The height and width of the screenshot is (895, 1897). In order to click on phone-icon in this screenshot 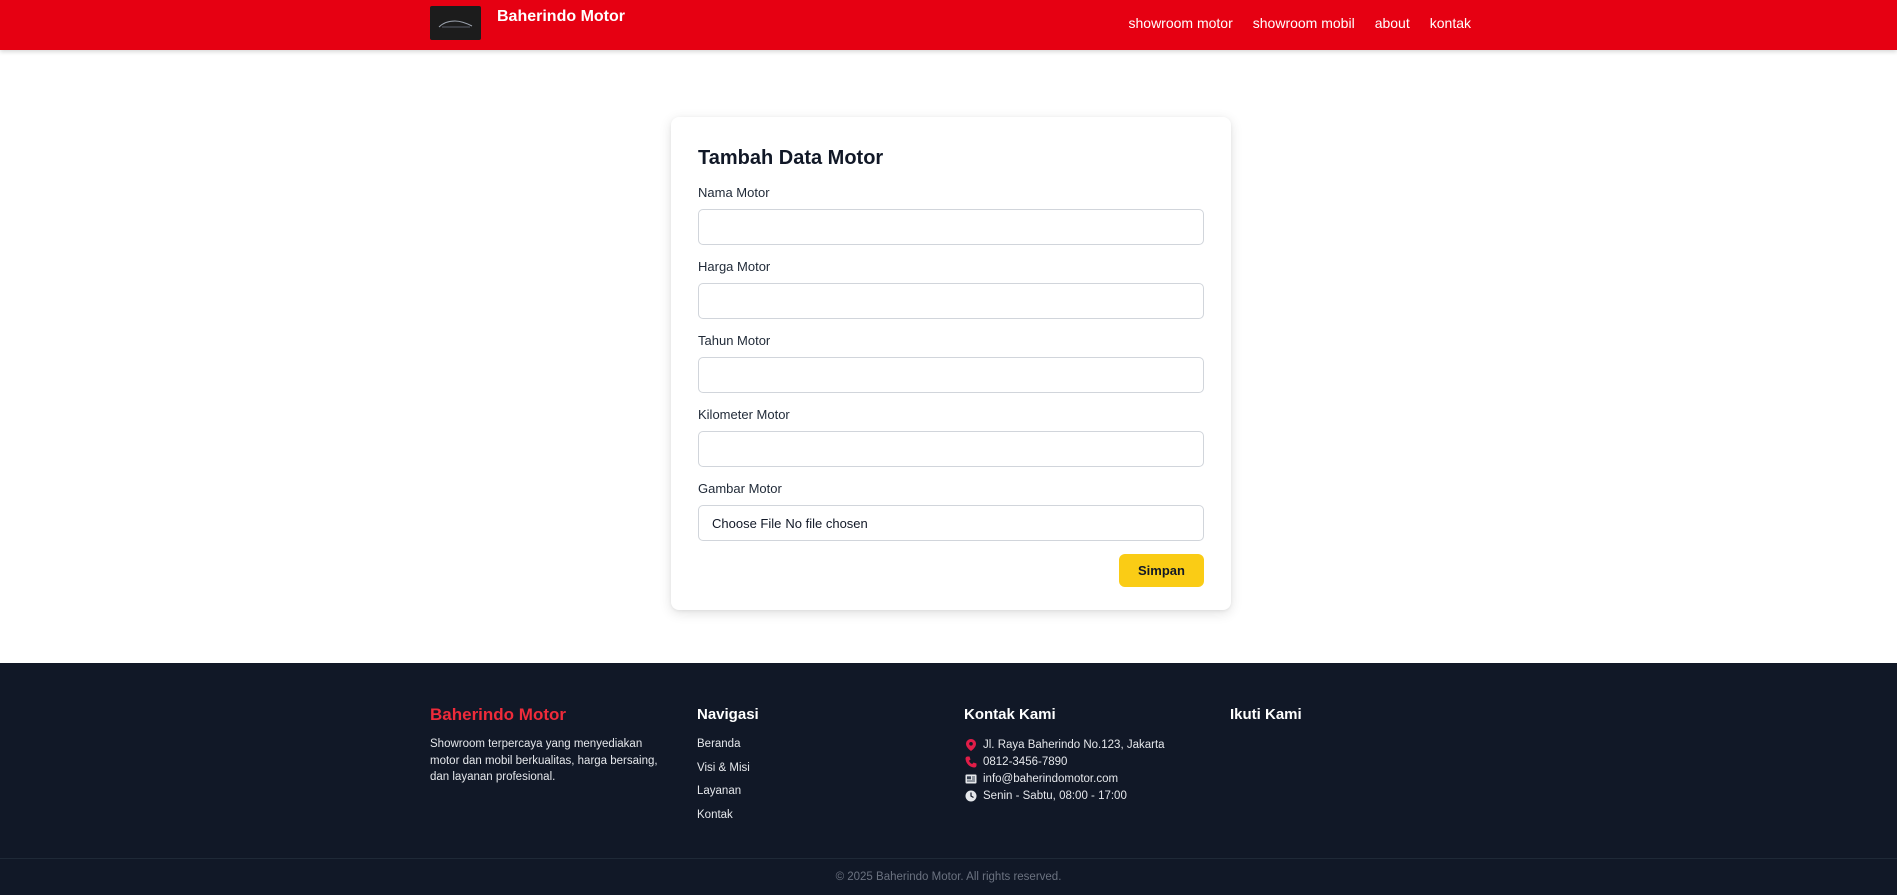, I will do `click(971, 761)`.